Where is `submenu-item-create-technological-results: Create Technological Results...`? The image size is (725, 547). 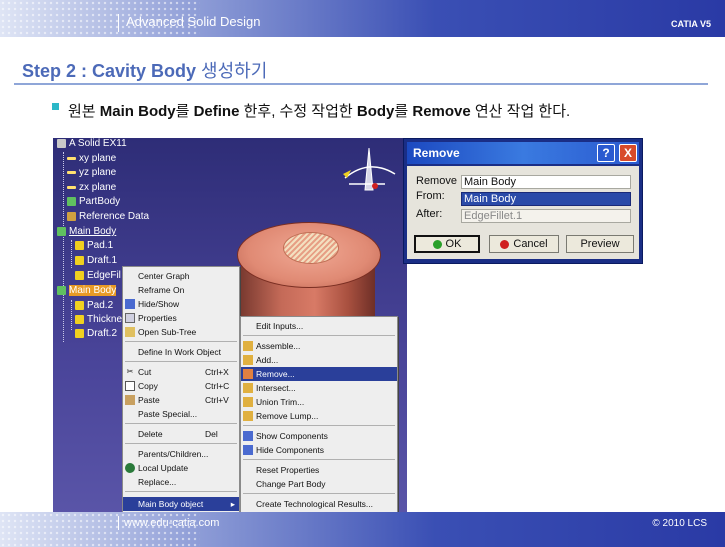
submenu-item-create-technological-results: Create Technological Results... is located at coordinates (319, 504).